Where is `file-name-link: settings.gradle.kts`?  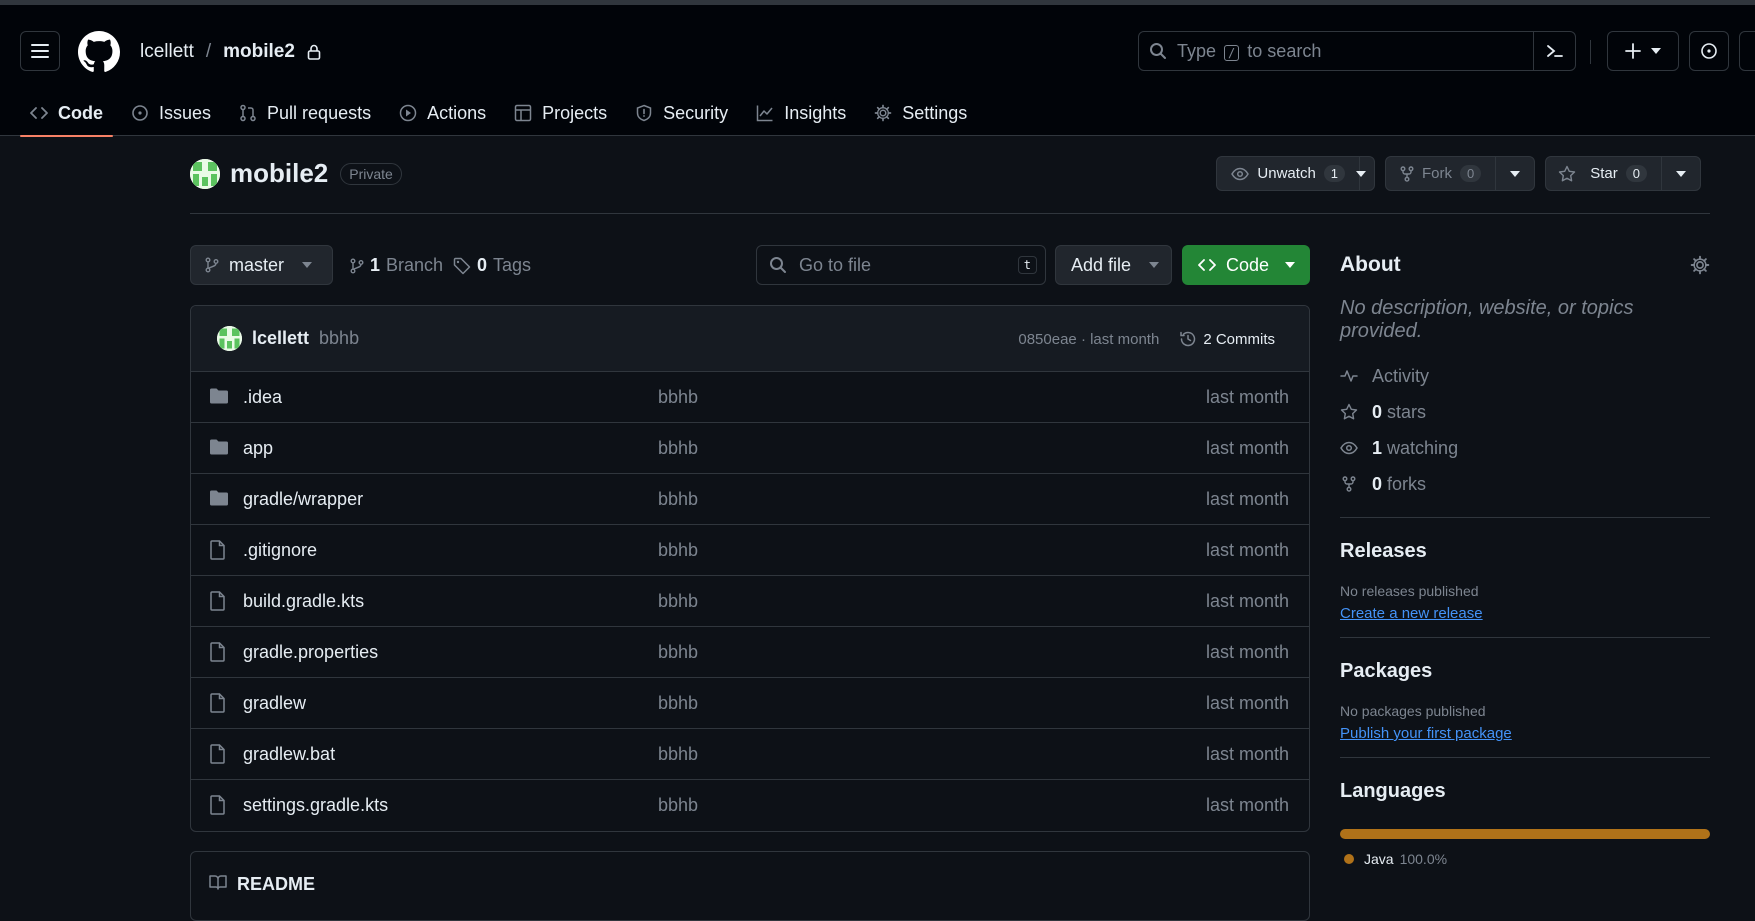 file-name-link: settings.gradle.kts is located at coordinates (315, 805).